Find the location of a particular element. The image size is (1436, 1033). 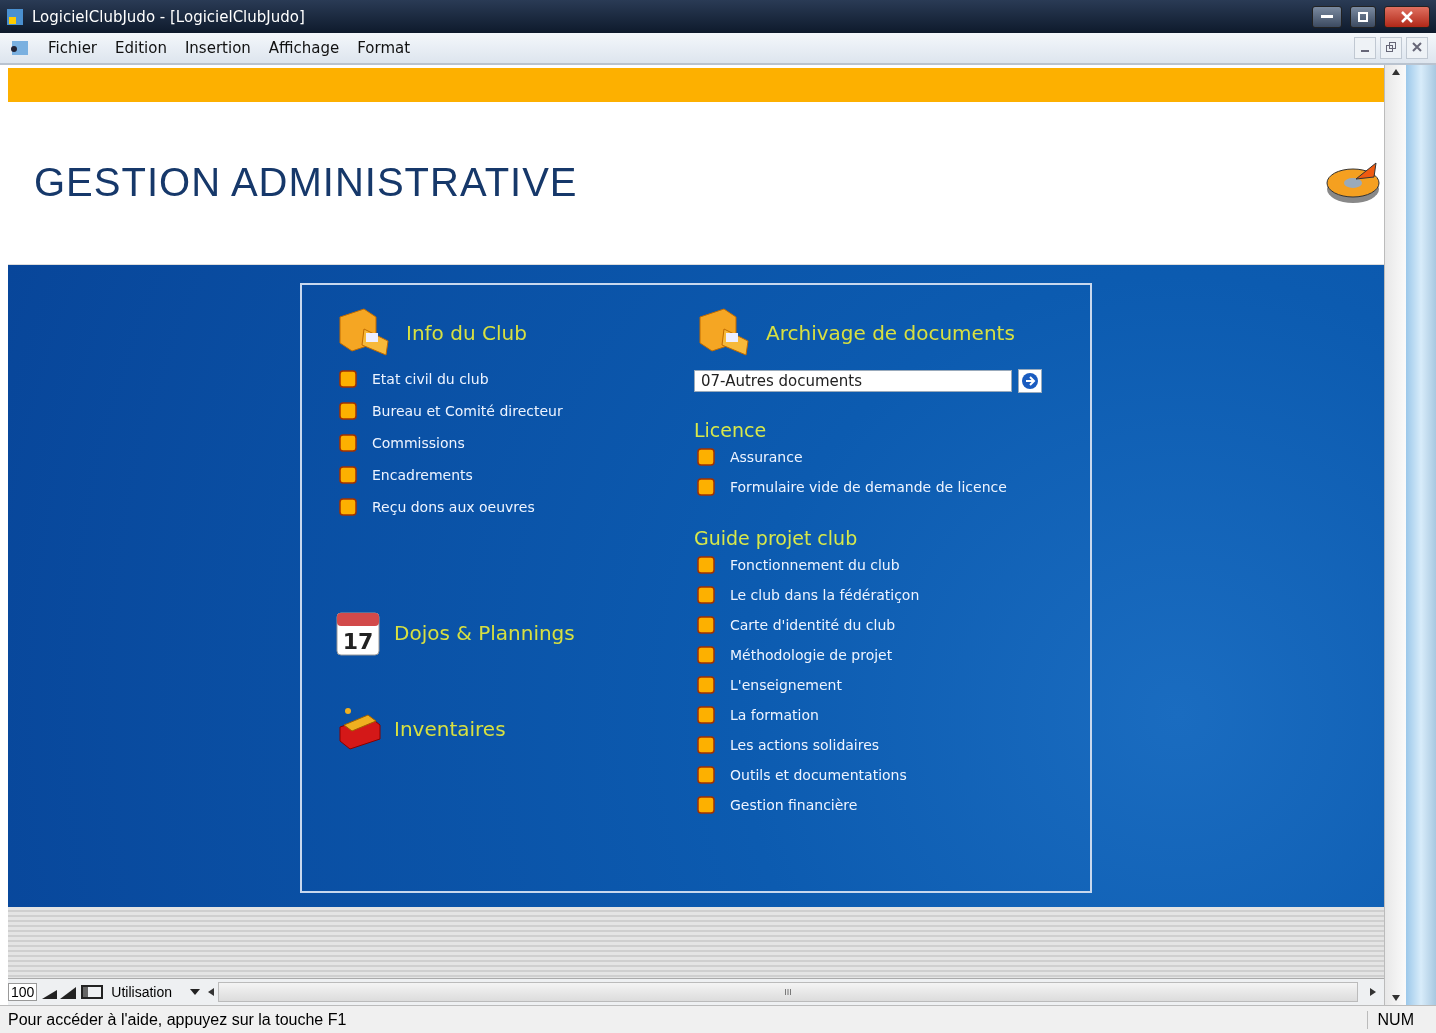

menu-link: Assurance is located at coordinates (893, 456).